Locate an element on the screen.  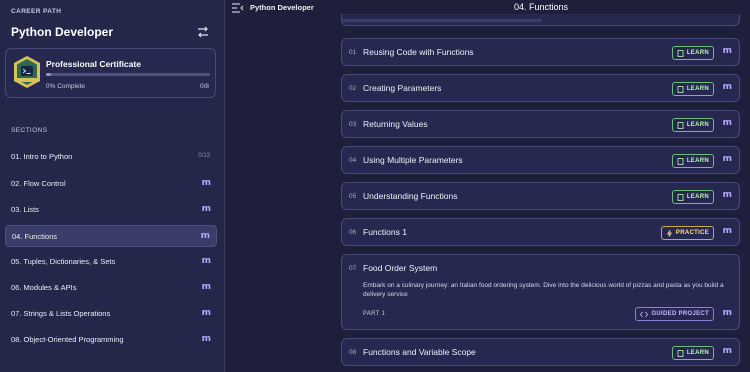
sidebar-item-label: 04. Functions is located at coordinates (35, 236).